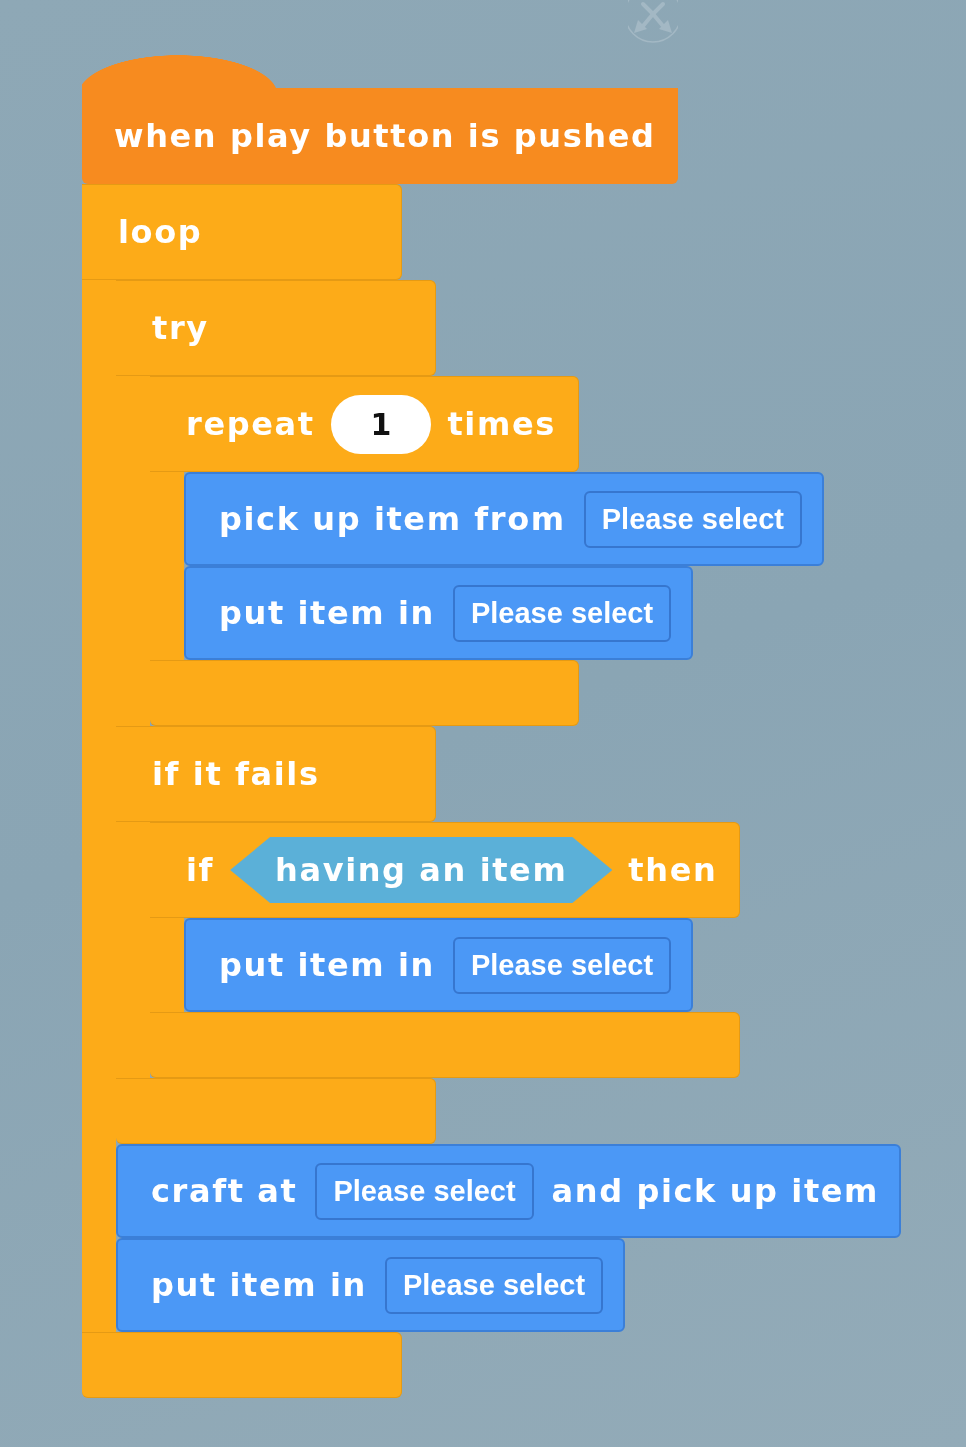 The image size is (966, 1447). Describe the element at coordinates (392, 519) in the screenshot. I see `block-label: pick up item from` at that location.